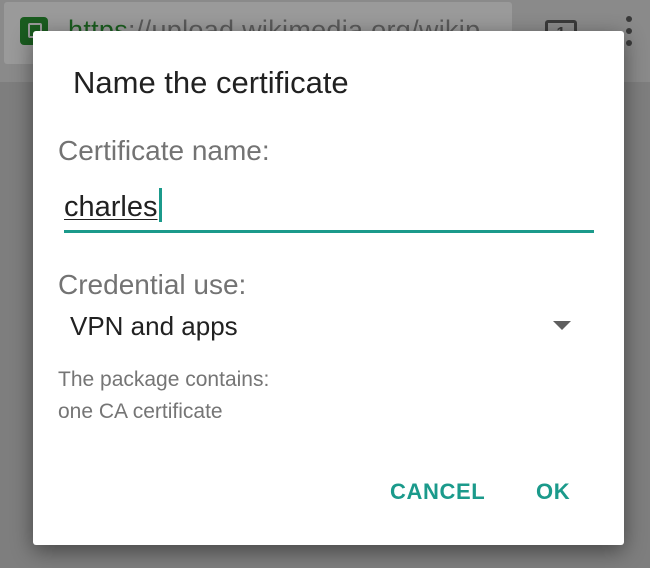 The width and height of the screenshot is (650, 568). Describe the element at coordinates (160, 205) in the screenshot. I see `text-caret` at that location.